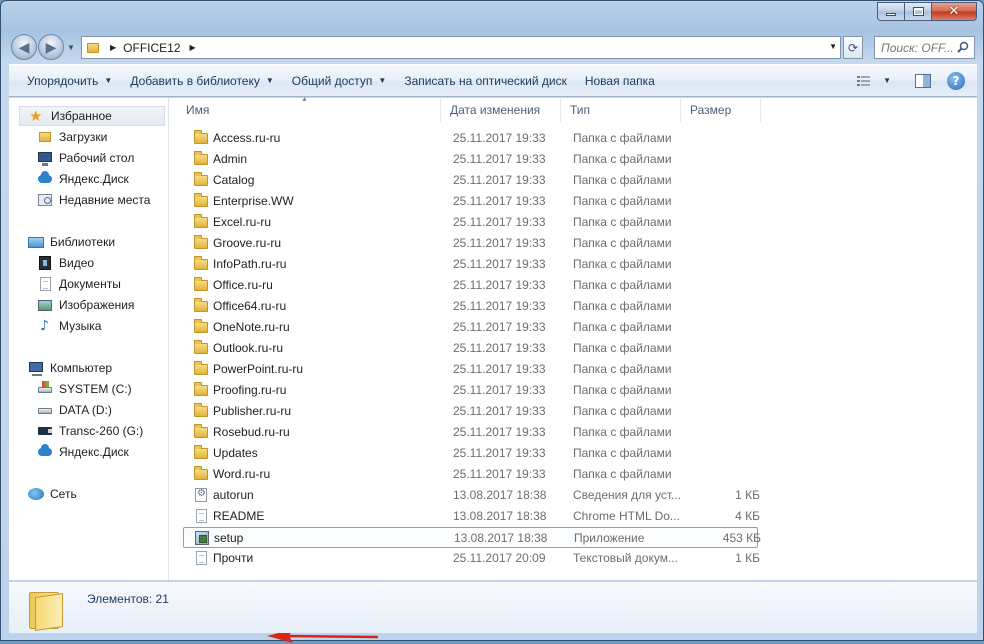 This screenshot has height=644, width=984. I want to click on sidebar-item-yandex-disk: Яндекс.Диск, so click(83, 179).